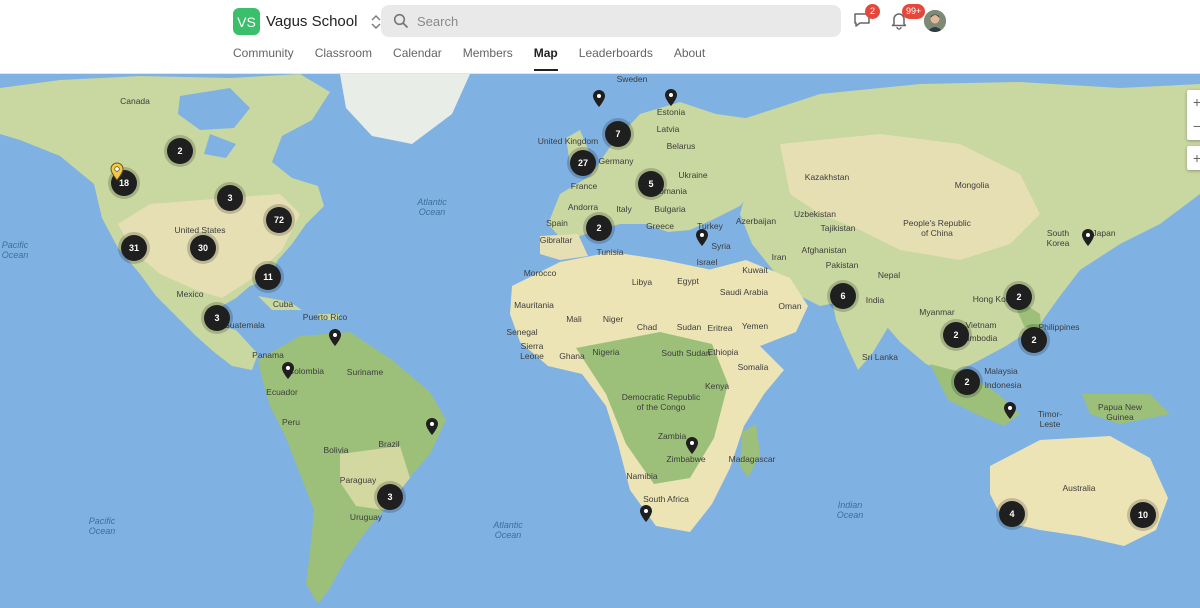  I want to click on member-cluster: 11, so click(268, 277).